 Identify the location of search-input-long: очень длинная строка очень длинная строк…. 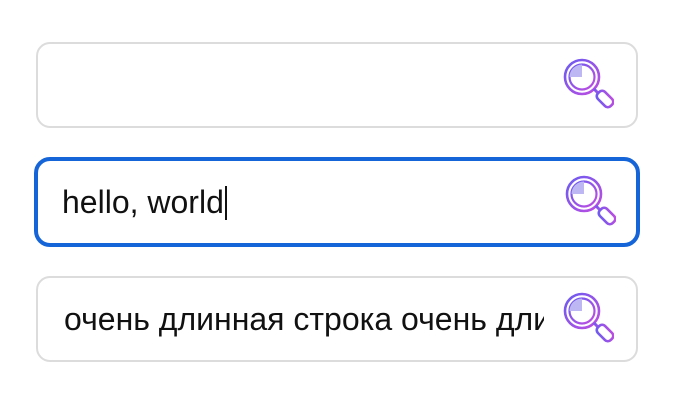
(304, 319).